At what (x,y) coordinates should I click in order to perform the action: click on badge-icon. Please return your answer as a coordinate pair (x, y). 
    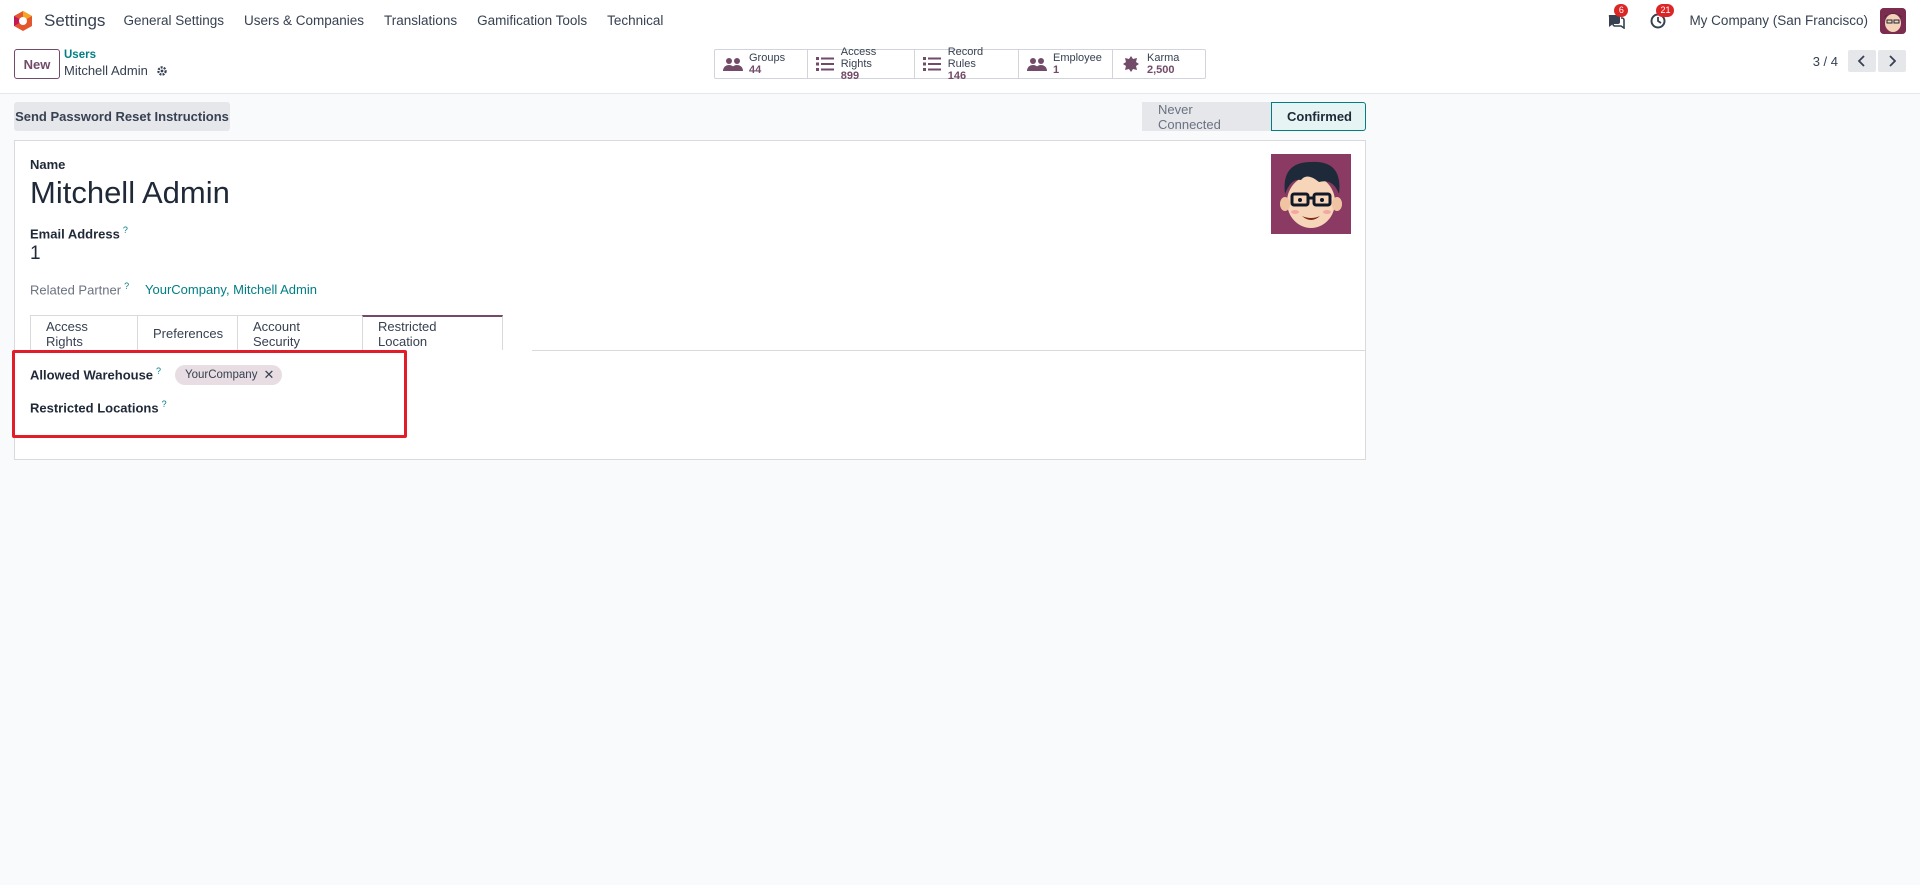
    Looking at the image, I should click on (1131, 64).